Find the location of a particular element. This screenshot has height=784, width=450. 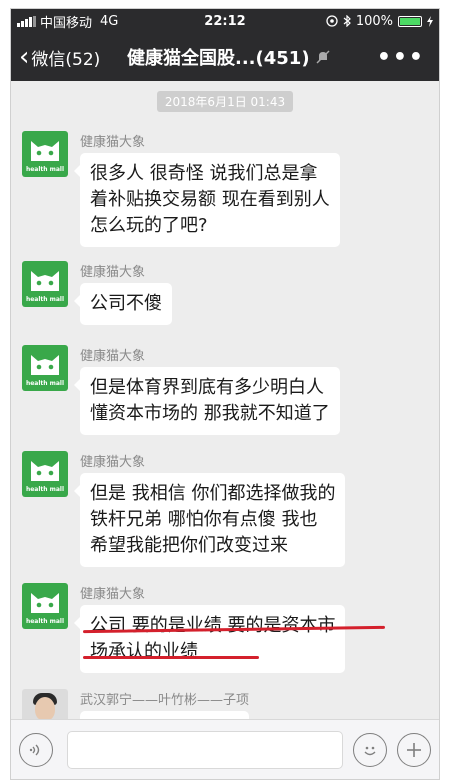

message-line: 但是体育界到底有多少明白人 is located at coordinates (207, 387).